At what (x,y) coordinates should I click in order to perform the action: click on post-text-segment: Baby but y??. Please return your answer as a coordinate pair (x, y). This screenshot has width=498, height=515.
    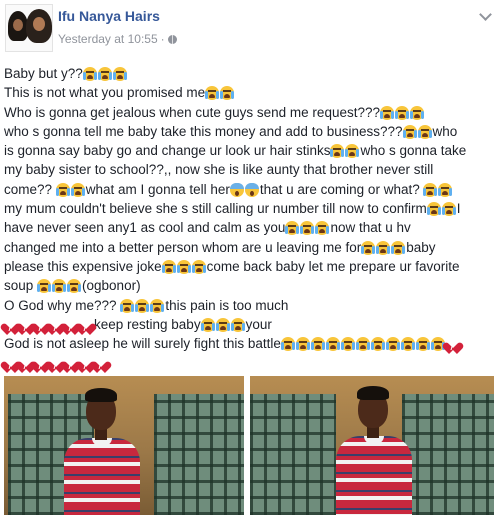
    Looking at the image, I should click on (43, 73).